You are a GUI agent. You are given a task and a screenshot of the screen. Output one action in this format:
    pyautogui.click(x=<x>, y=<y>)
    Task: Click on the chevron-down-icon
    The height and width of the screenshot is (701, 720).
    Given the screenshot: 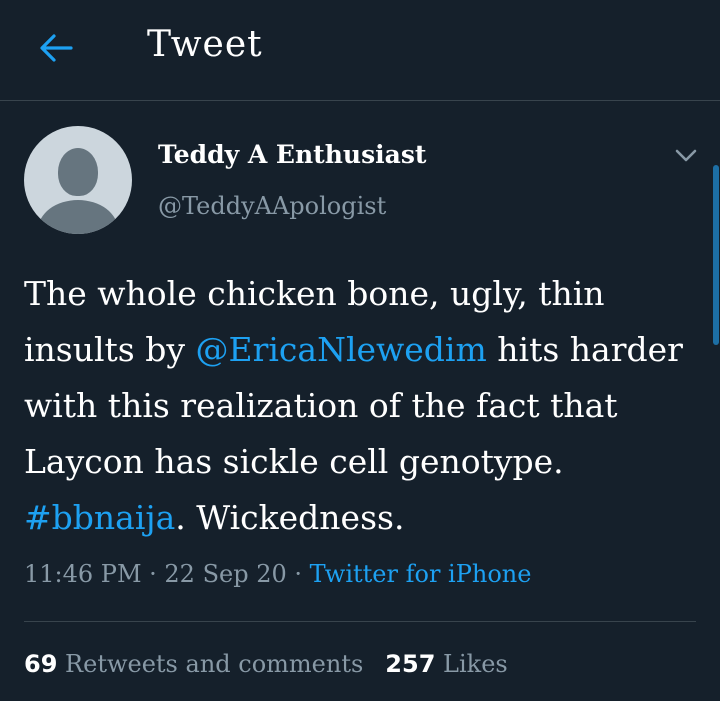 What is the action you would take?
    pyautogui.click(x=686, y=155)
    